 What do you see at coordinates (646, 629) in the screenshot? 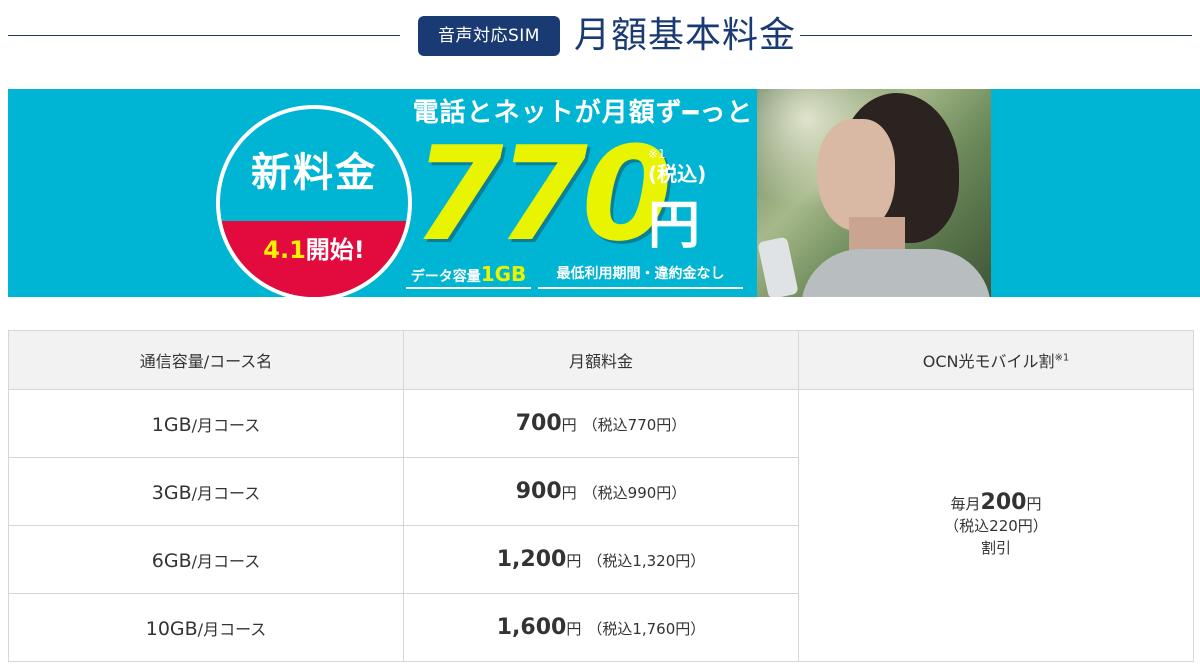
I see `price-tax-included: （税込1,760円）` at bounding box center [646, 629].